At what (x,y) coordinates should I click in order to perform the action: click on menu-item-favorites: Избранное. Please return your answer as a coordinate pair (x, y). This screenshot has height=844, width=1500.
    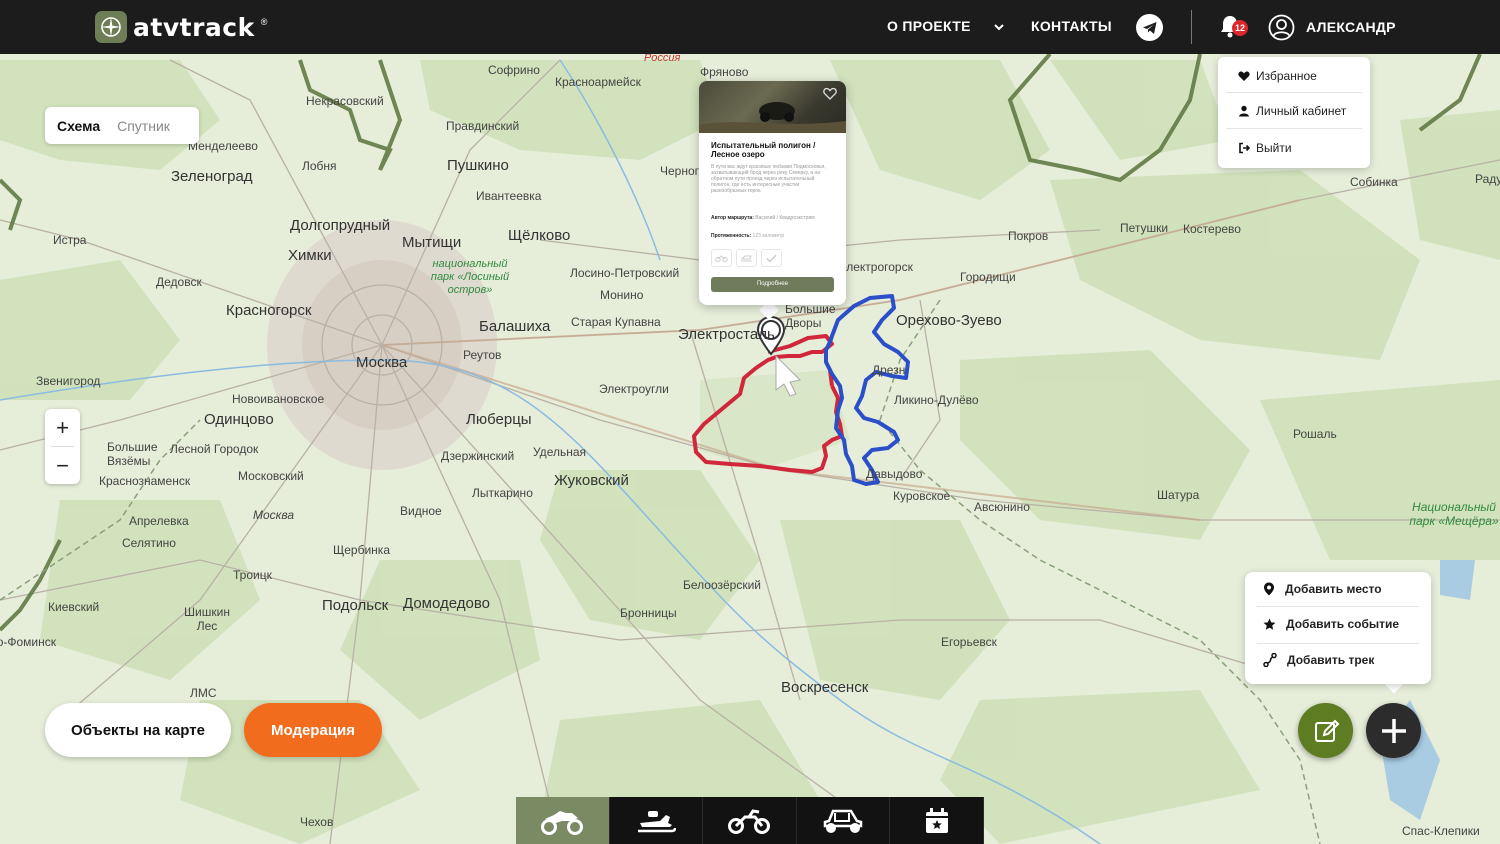
    Looking at the image, I should click on (1277, 76).